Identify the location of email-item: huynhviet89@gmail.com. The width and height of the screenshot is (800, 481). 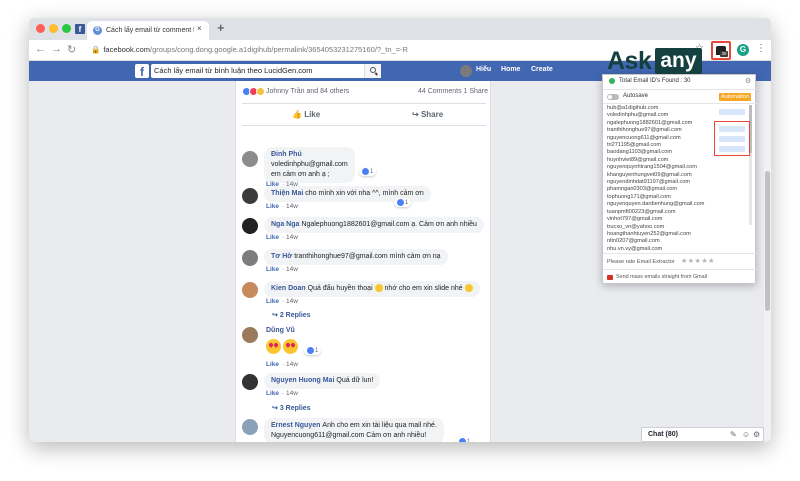
(662, 160).